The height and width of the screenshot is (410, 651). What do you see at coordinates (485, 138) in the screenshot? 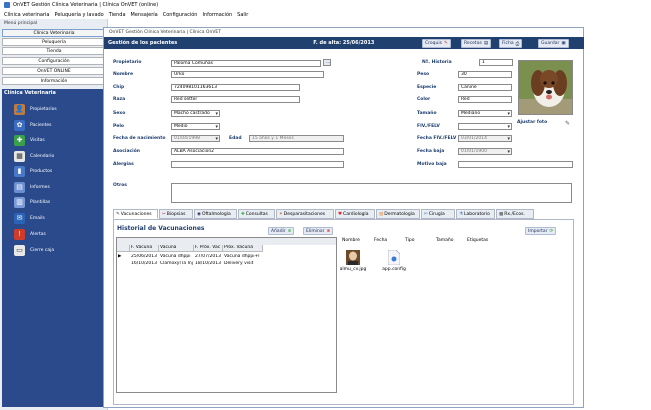
I see `fecha-fiv-date: 03/01/2014` at bounding box center [485, 138].